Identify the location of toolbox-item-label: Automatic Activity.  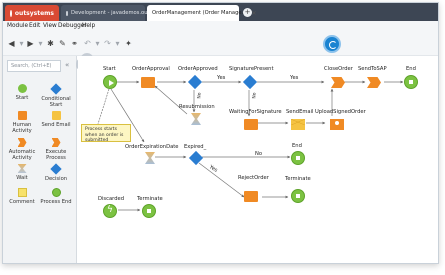
(22, 155).